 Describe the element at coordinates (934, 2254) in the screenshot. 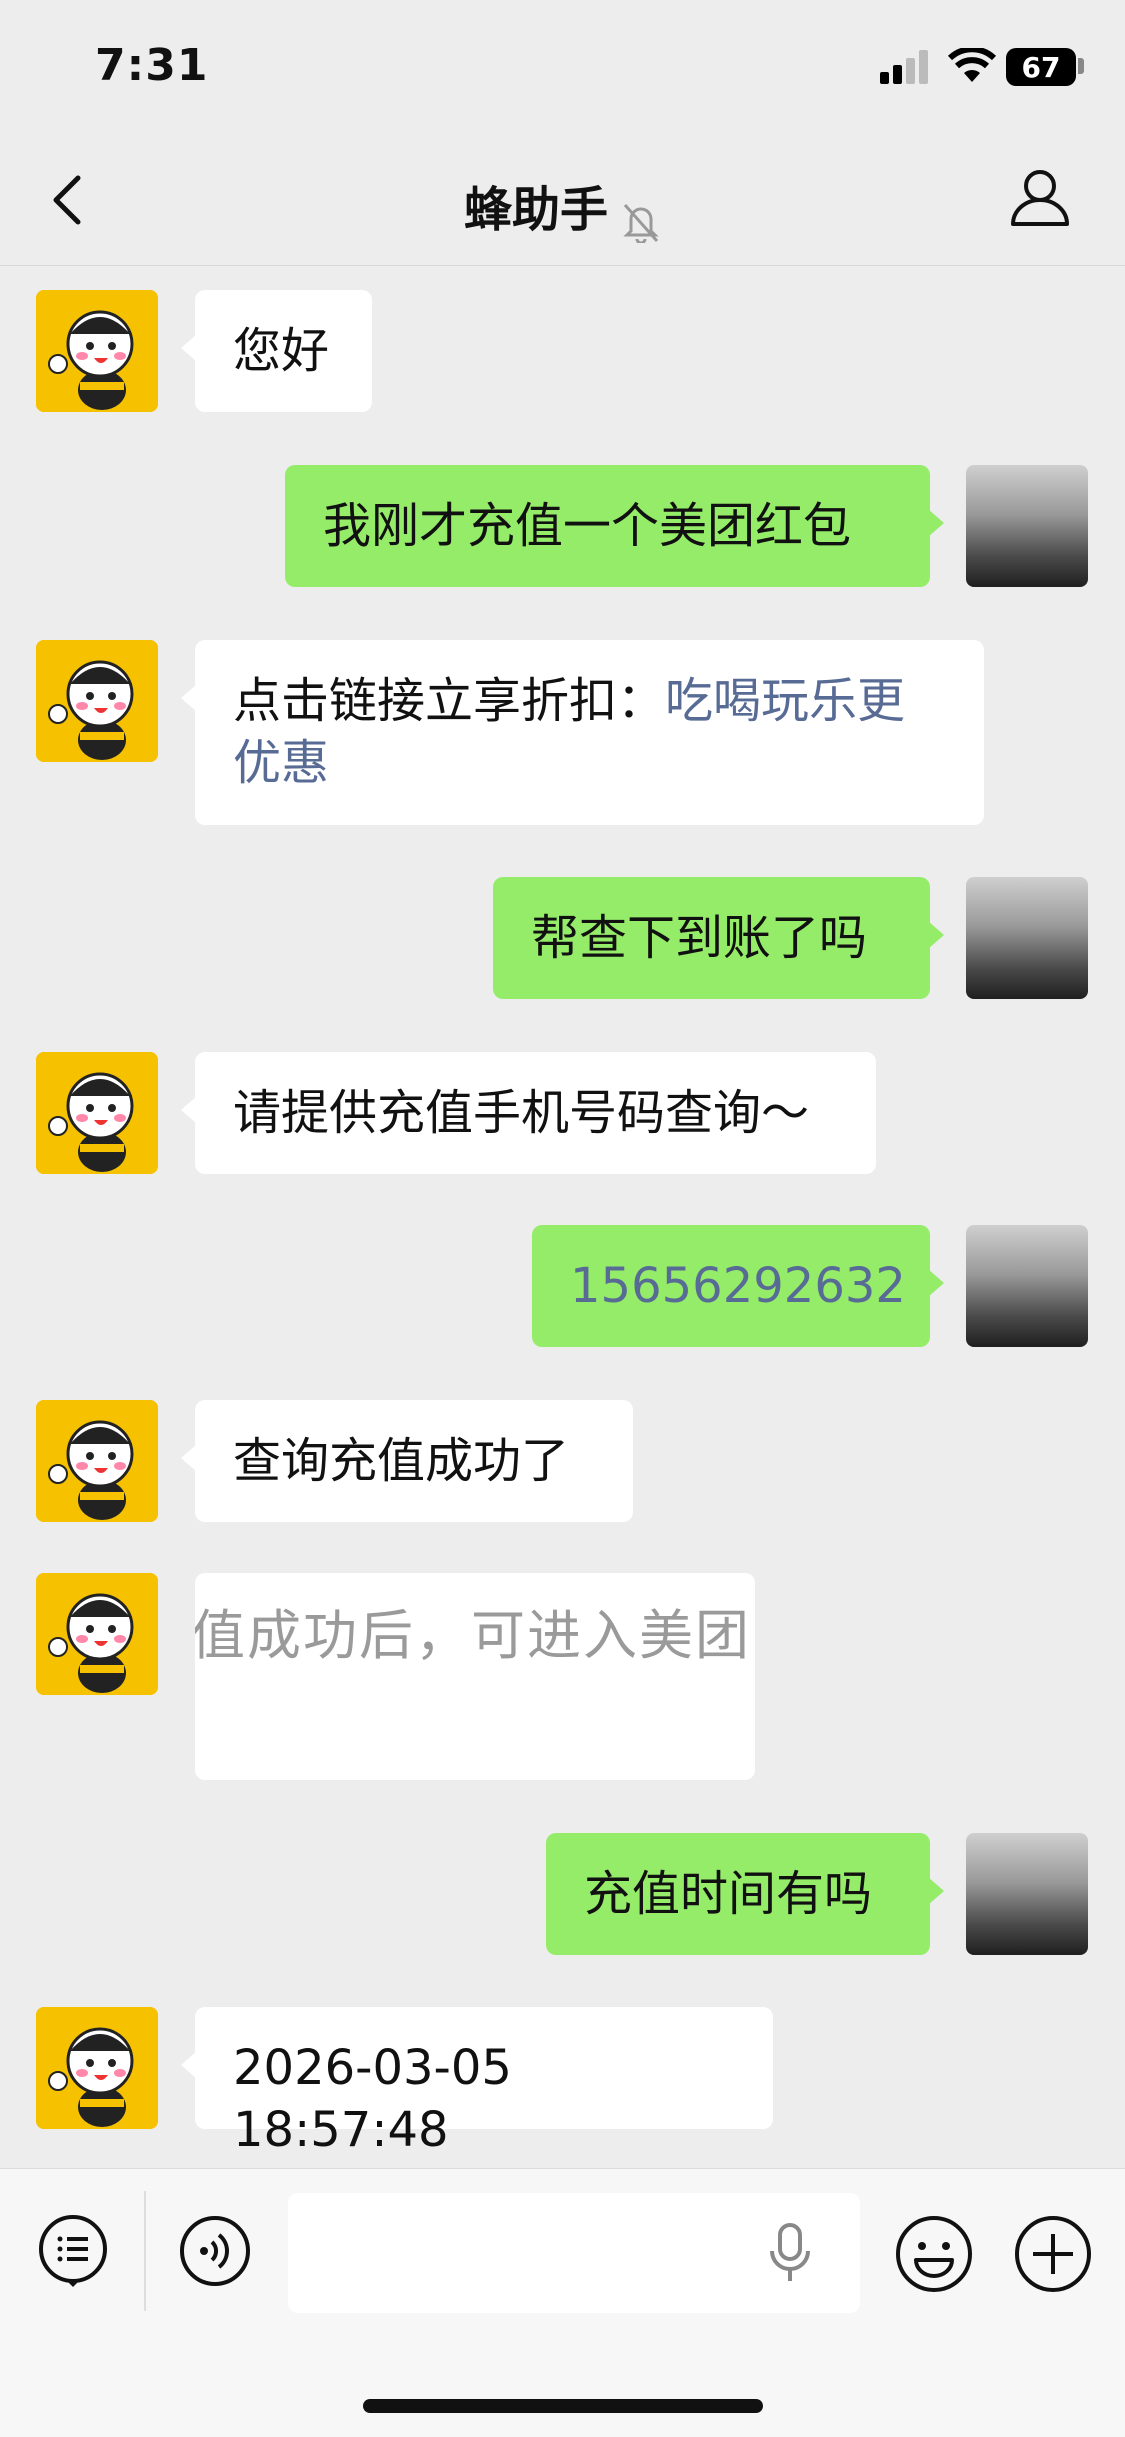

I see `emoji-icon` at that location.